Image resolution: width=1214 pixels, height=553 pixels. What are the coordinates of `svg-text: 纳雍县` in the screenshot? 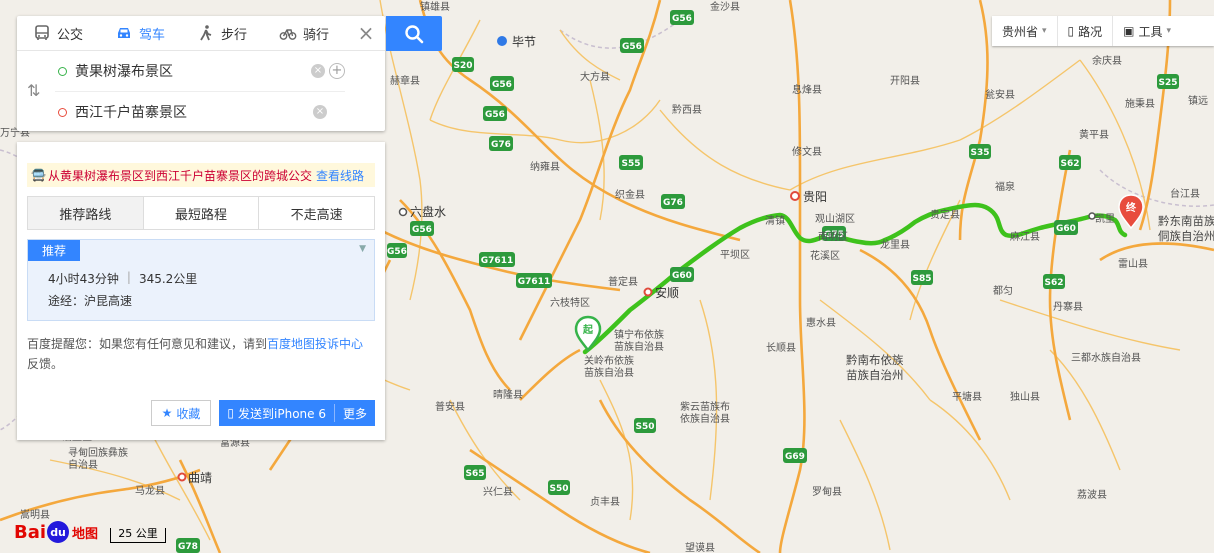 It's located at (545, 166).